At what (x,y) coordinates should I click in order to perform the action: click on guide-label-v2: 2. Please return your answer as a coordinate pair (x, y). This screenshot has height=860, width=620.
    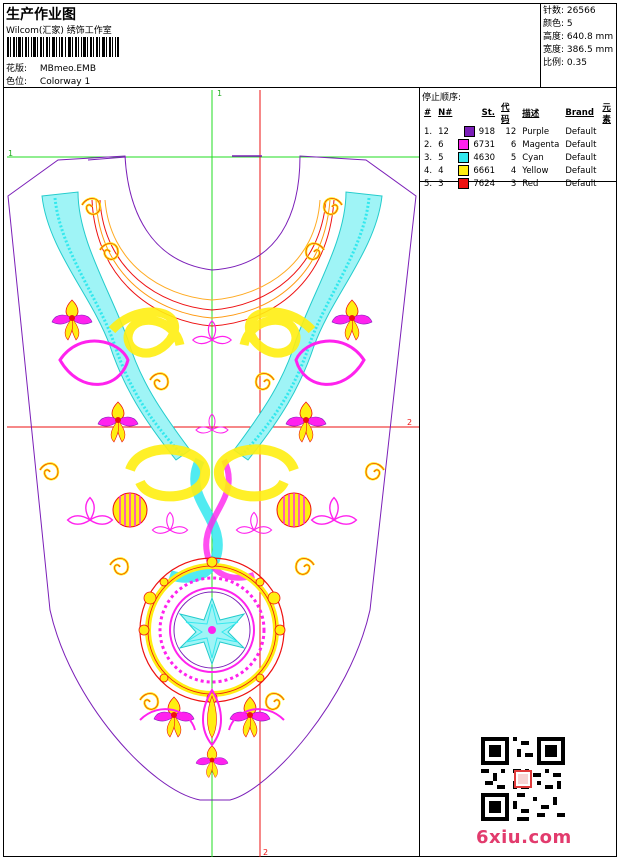
    Looking at the image, I should click on (265, 852).